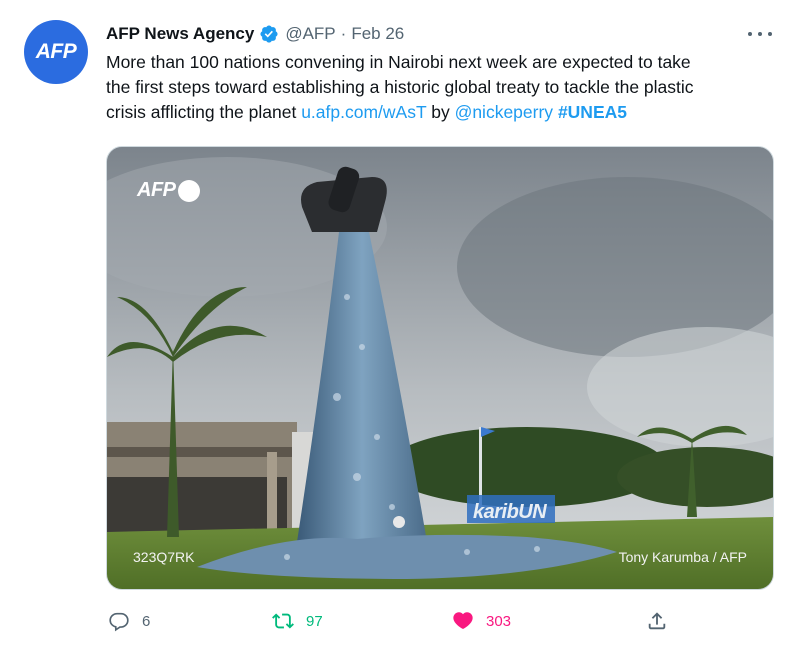 The image size is (800, 668). What do you see at coordinates (440, 621) in the screenshot?
I see `tweet-actions: 6 97 303` at bounding box center [440, 621].